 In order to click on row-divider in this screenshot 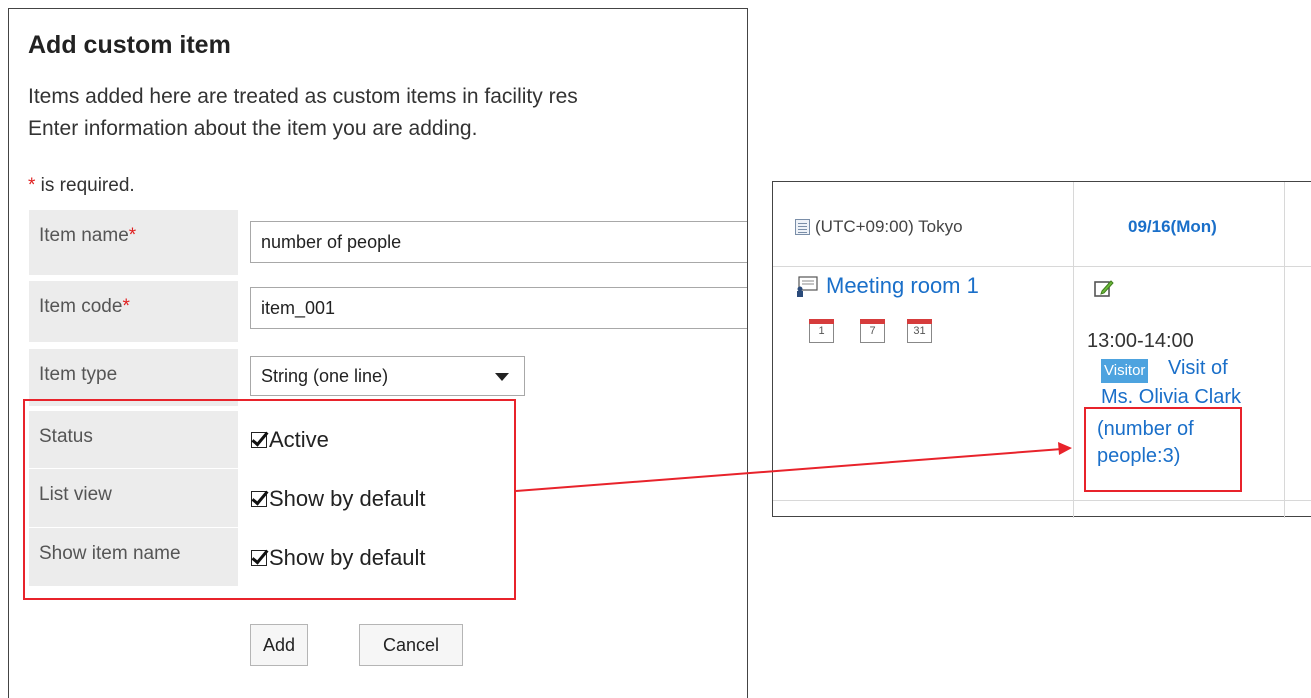, I will do `click(1042, 500)`.